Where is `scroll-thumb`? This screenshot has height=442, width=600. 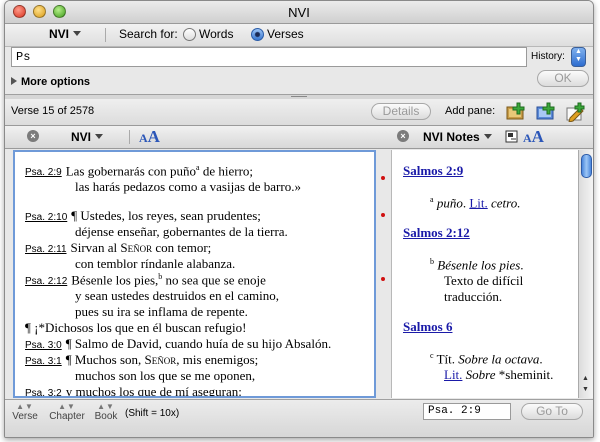 scroll-thumb is located at coordinates (586, 166).